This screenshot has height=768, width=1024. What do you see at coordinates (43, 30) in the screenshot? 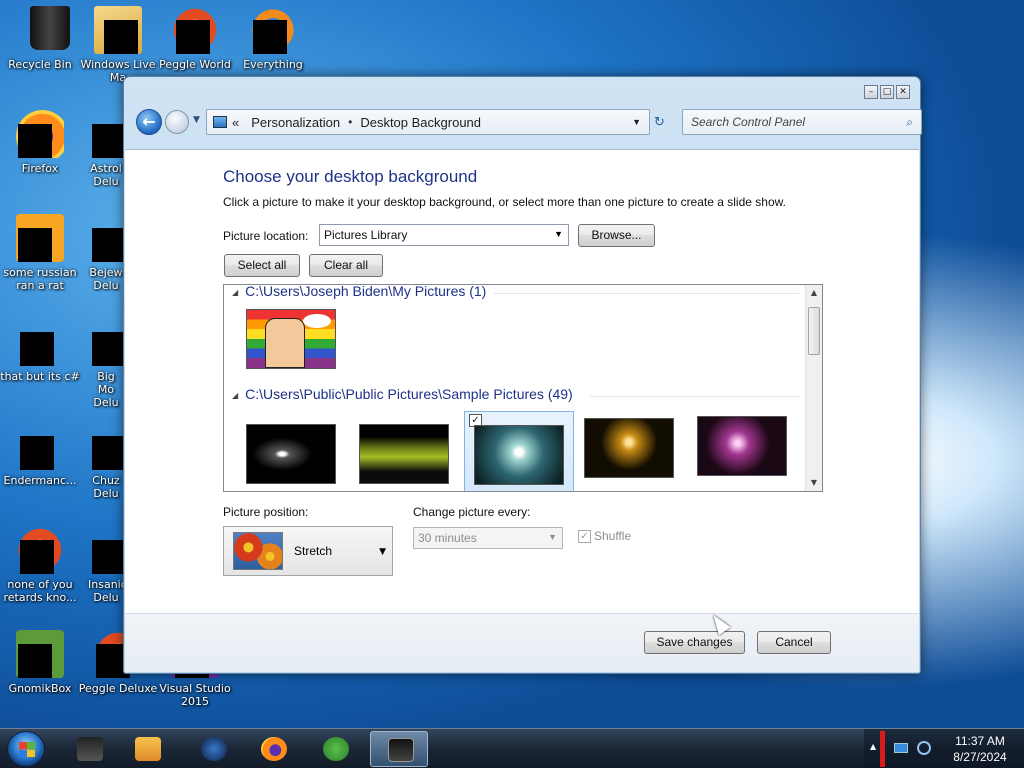
I see `recycle-bin-icon` at bounding box center [43, 30].